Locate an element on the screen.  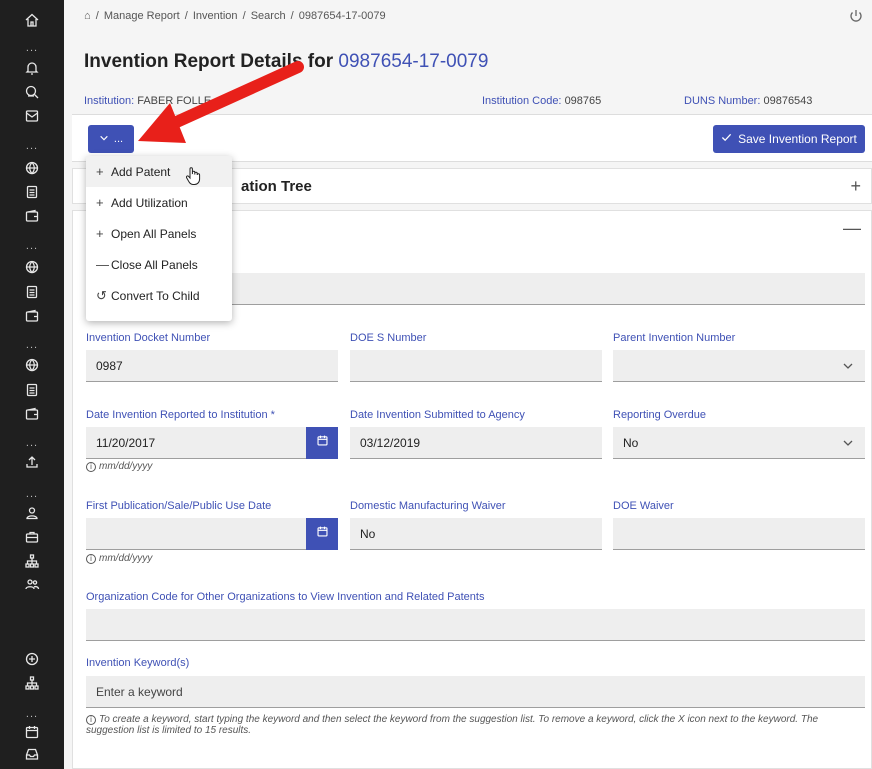
manufacturing-waiver-field: No is located at coordinates (476, 534).